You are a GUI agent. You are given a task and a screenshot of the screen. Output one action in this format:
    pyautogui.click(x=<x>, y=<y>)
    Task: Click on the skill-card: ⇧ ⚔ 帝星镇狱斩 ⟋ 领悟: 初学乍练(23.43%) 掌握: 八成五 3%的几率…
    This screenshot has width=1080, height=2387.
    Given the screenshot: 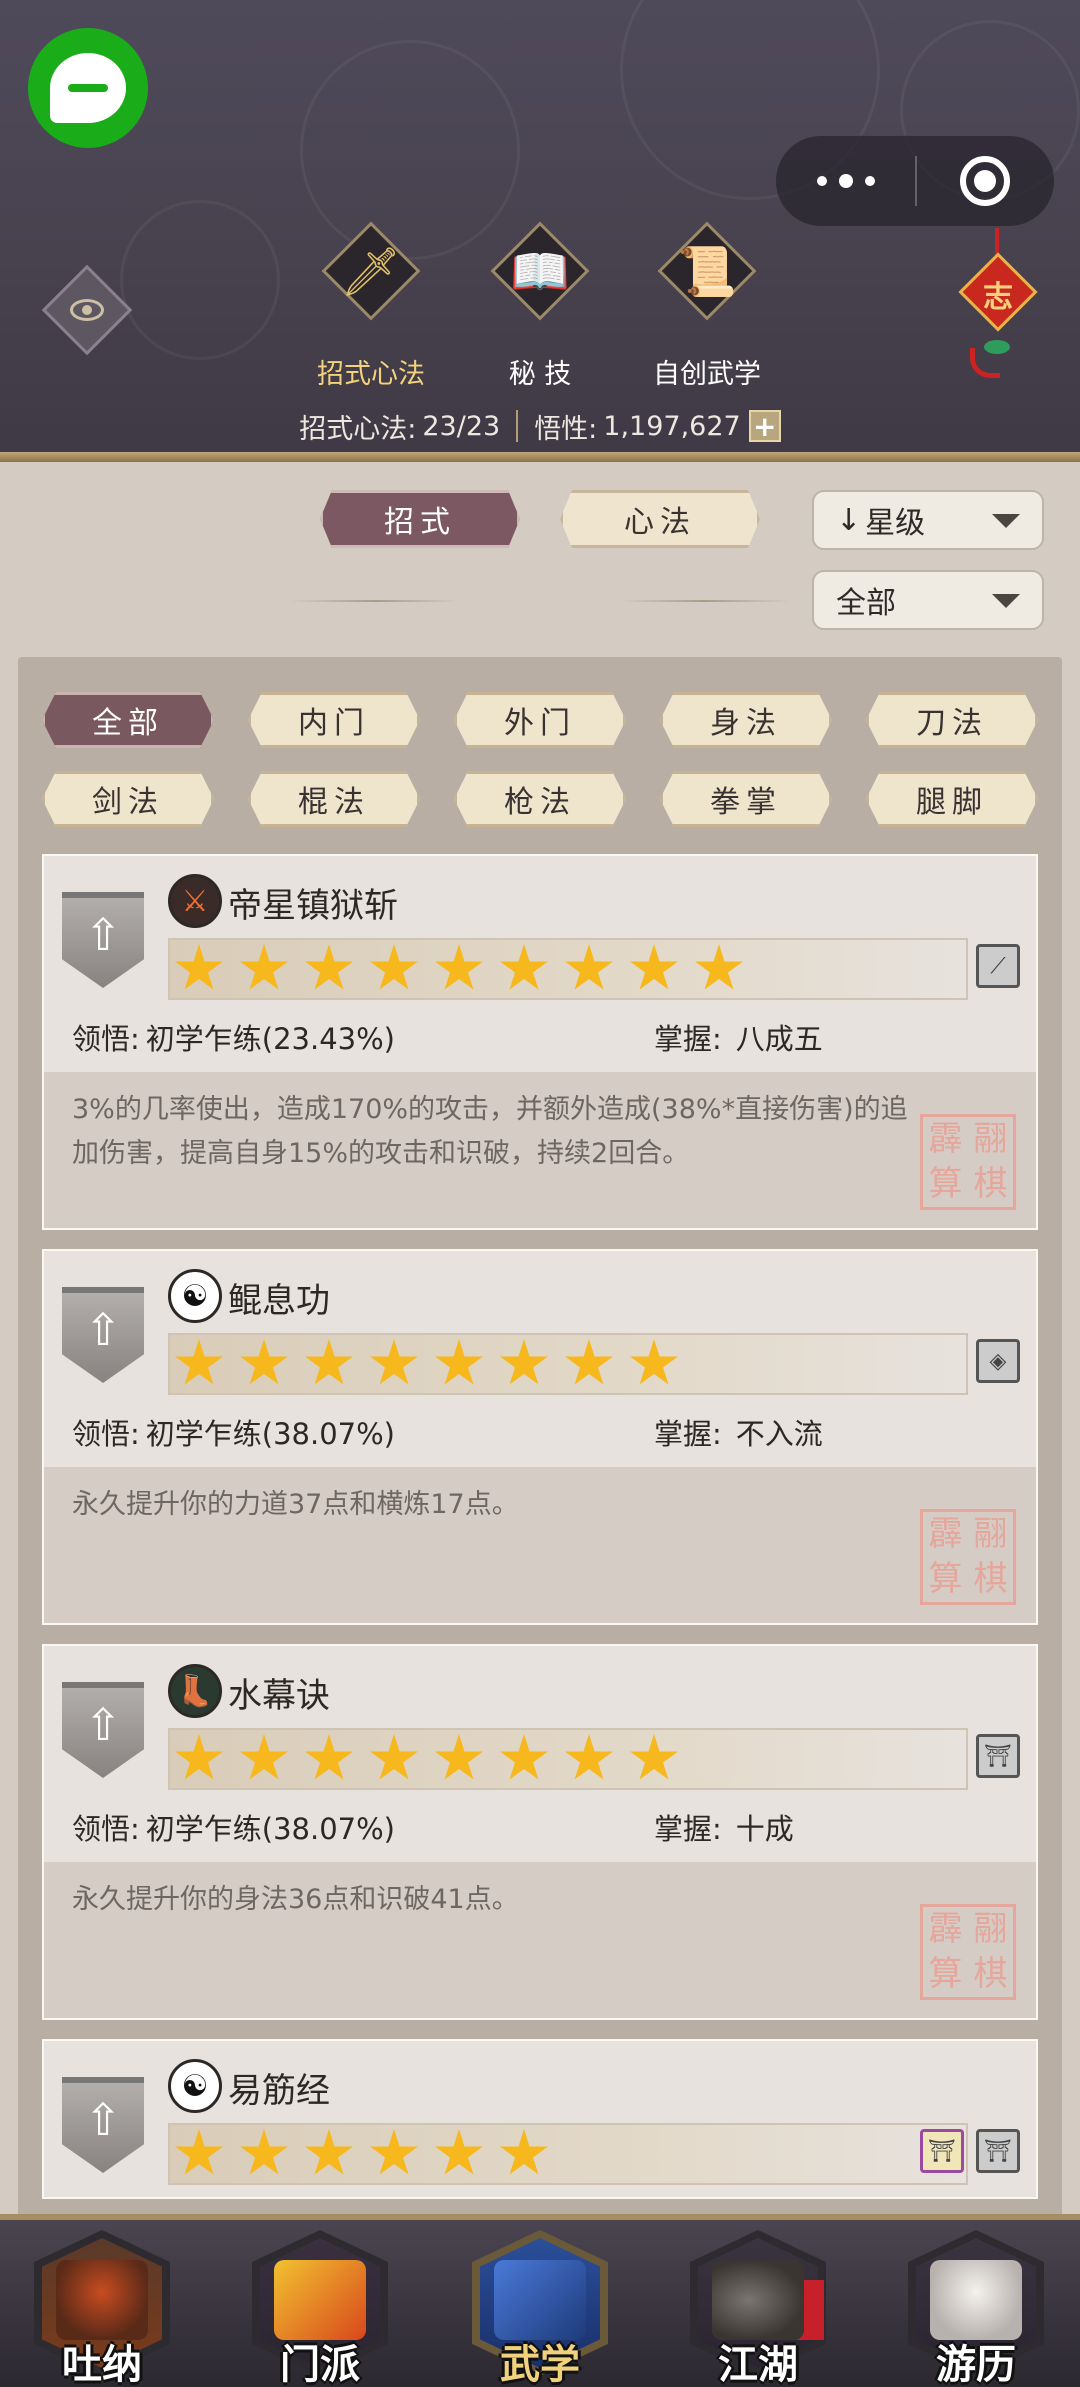 What is the action you would take?
    pyautogui.click(x=540, y=1042)
    